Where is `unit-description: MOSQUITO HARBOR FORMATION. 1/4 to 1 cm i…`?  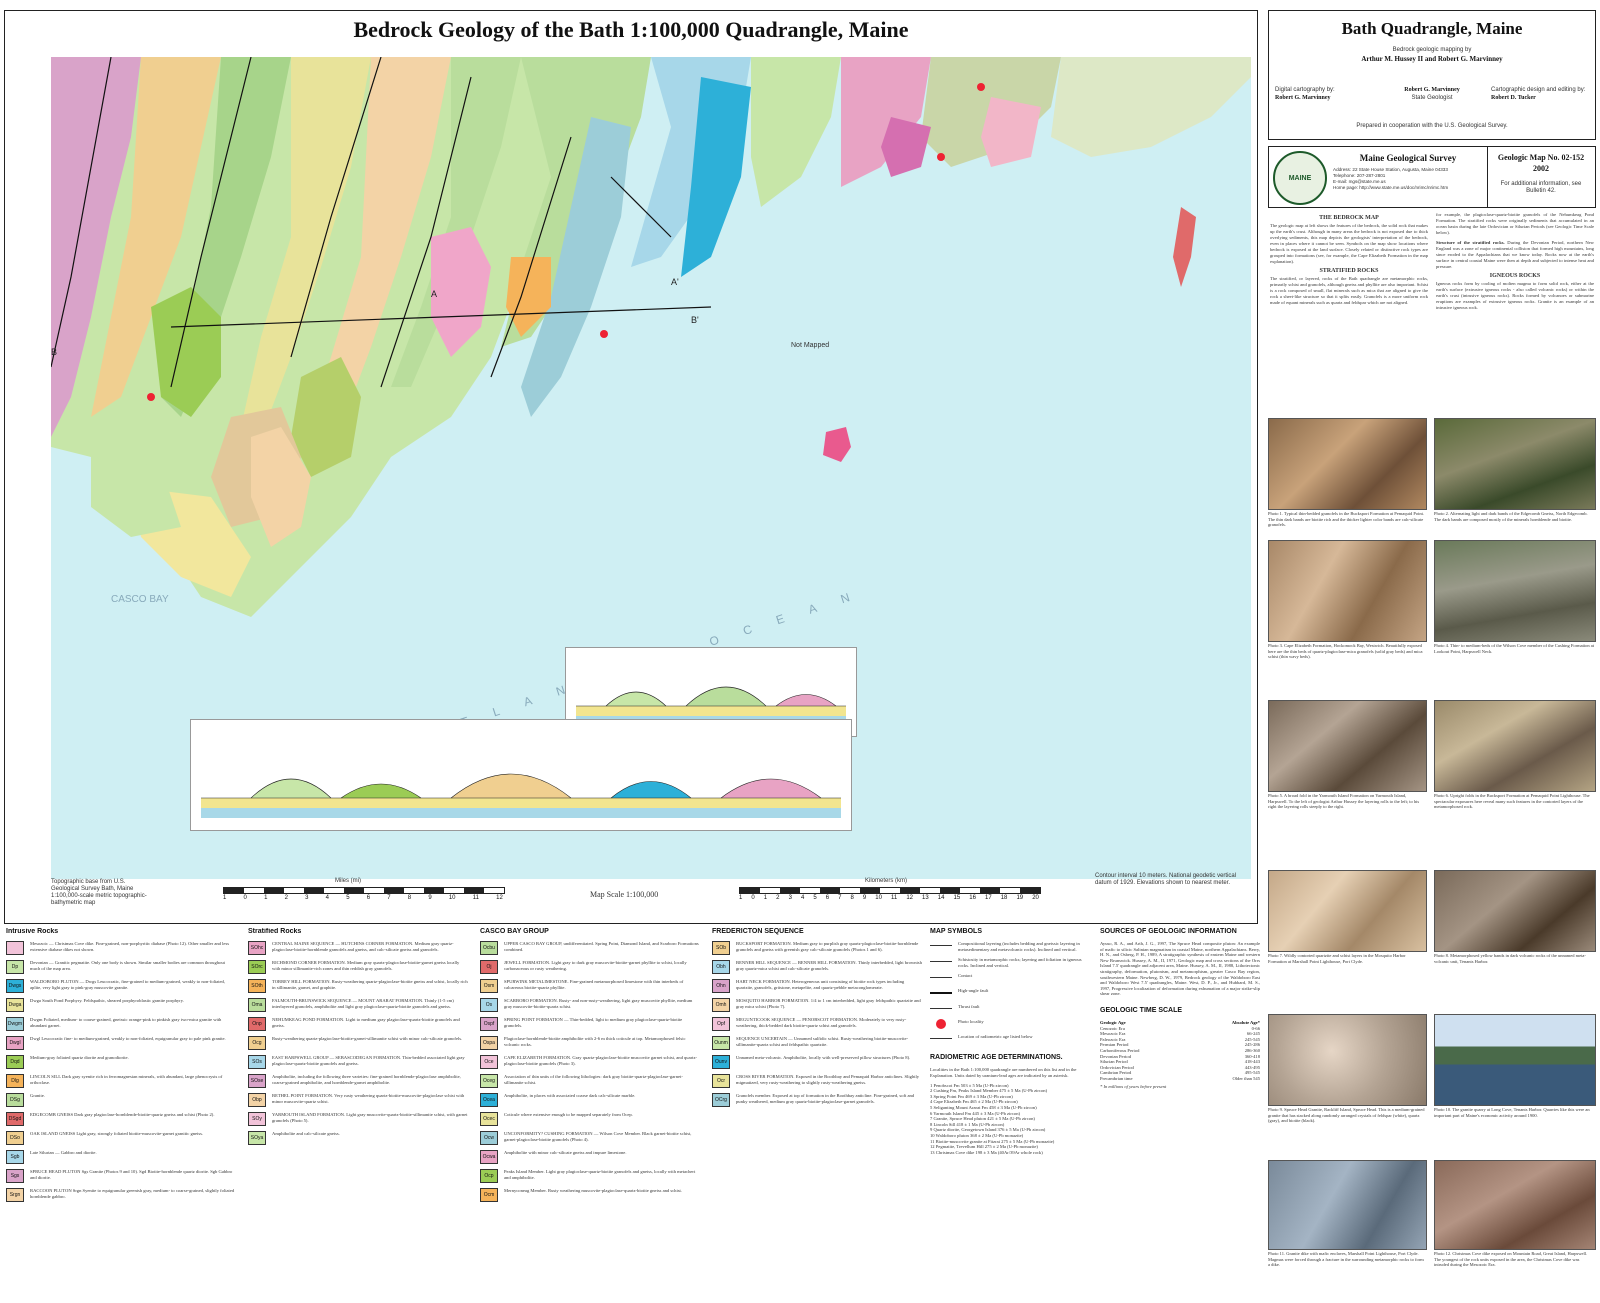 unit-description: MOSQUITO HARBOR FORMATION. 1/4 to 1 cm i… is located at coordinates (828, 1003).